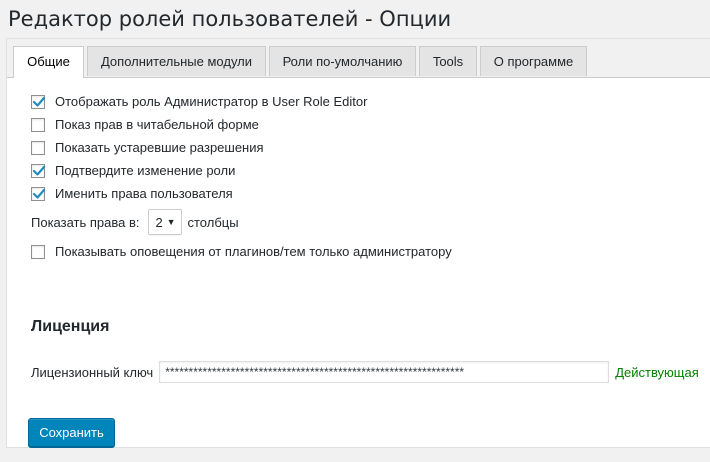 This screenshot has width=710, height=462. Describe the element at coordinates (159, 222) in the screenshot. I see `columns-select-value: 2` at that location.